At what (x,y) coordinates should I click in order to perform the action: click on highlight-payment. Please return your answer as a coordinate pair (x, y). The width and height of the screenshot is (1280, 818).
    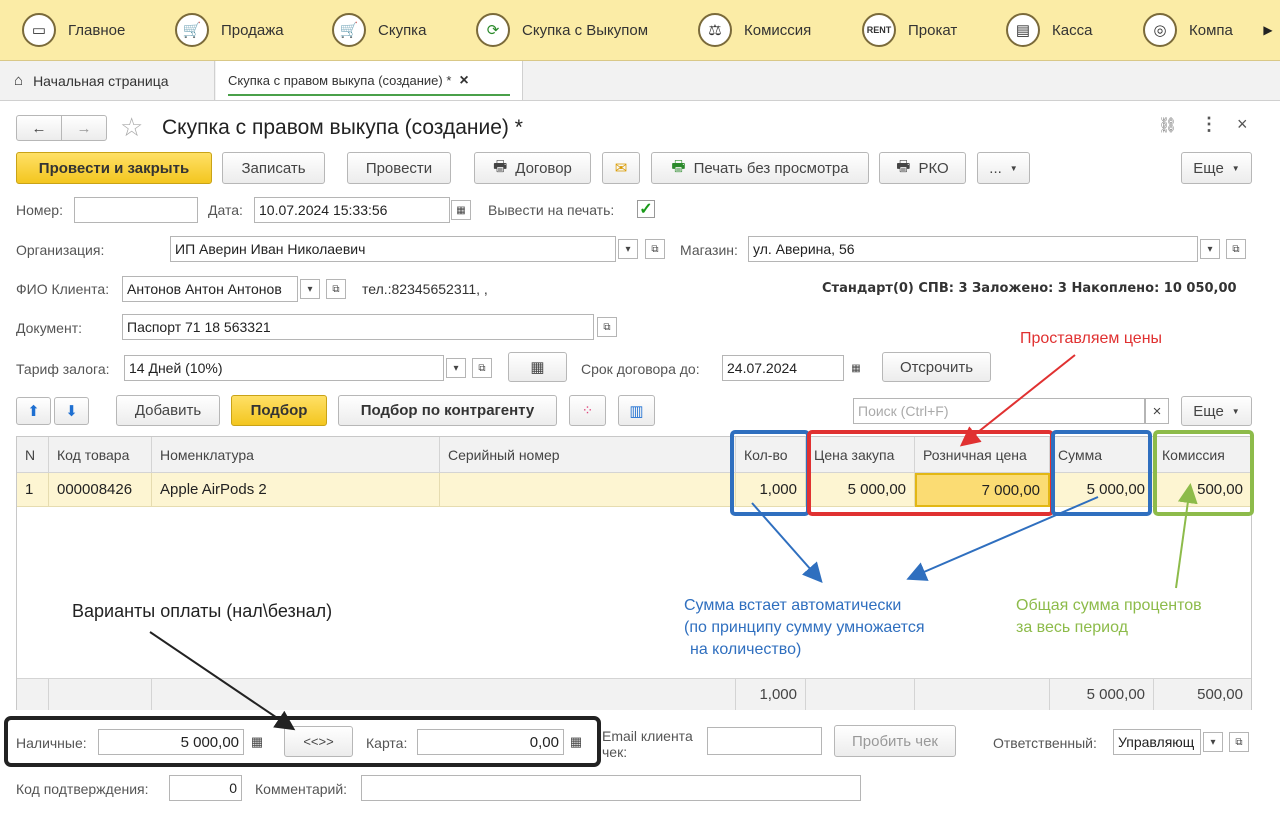
    Looking at the image, I should click on (302, 741).